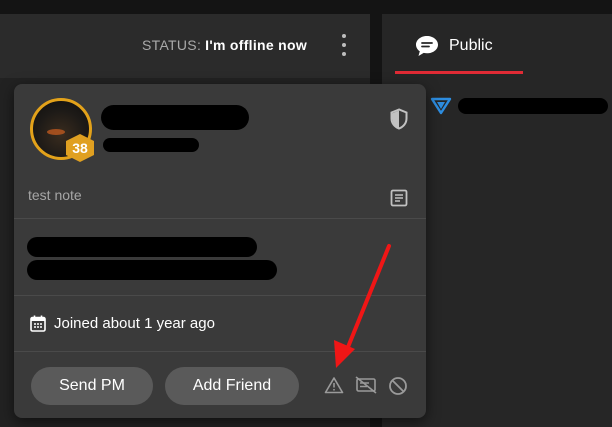 The image size is (612, 427). I want to click on add-friend-button: Add Friend, so click(232, 386).